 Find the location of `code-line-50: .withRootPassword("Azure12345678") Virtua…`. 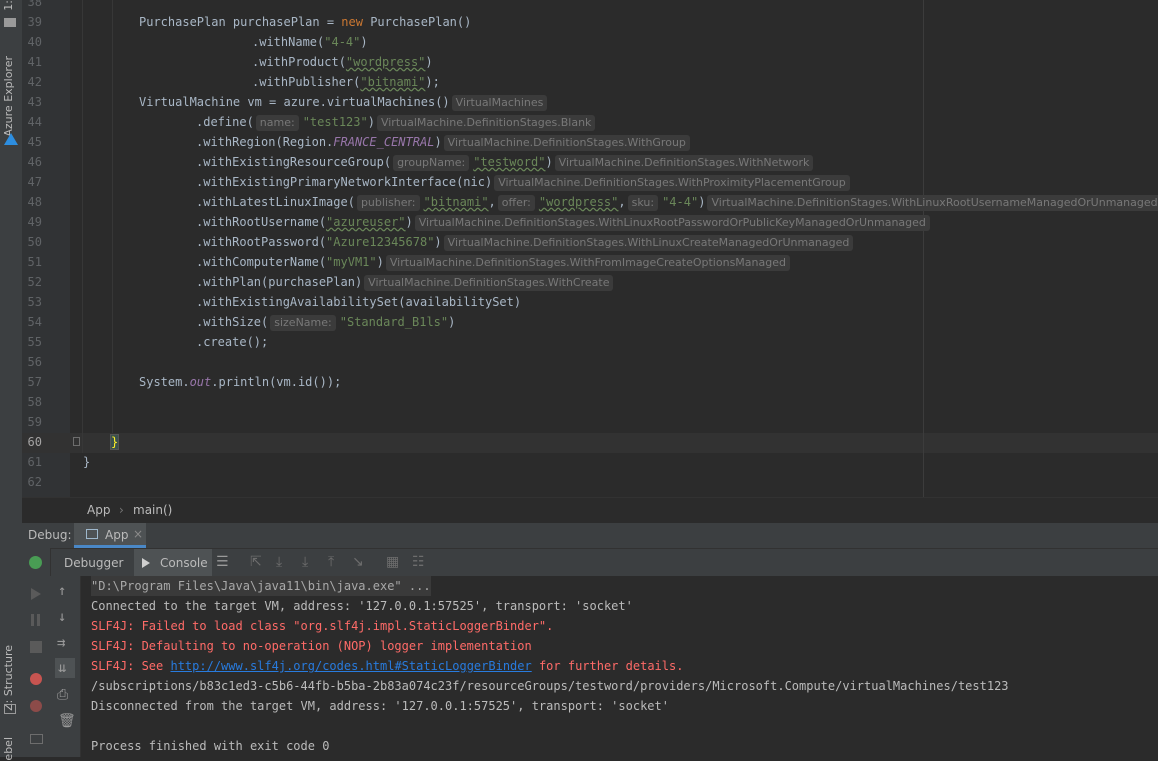

code-line-50: .withRootPassword("Azure12345678") Virtua… is located at coordinates (526, 242).